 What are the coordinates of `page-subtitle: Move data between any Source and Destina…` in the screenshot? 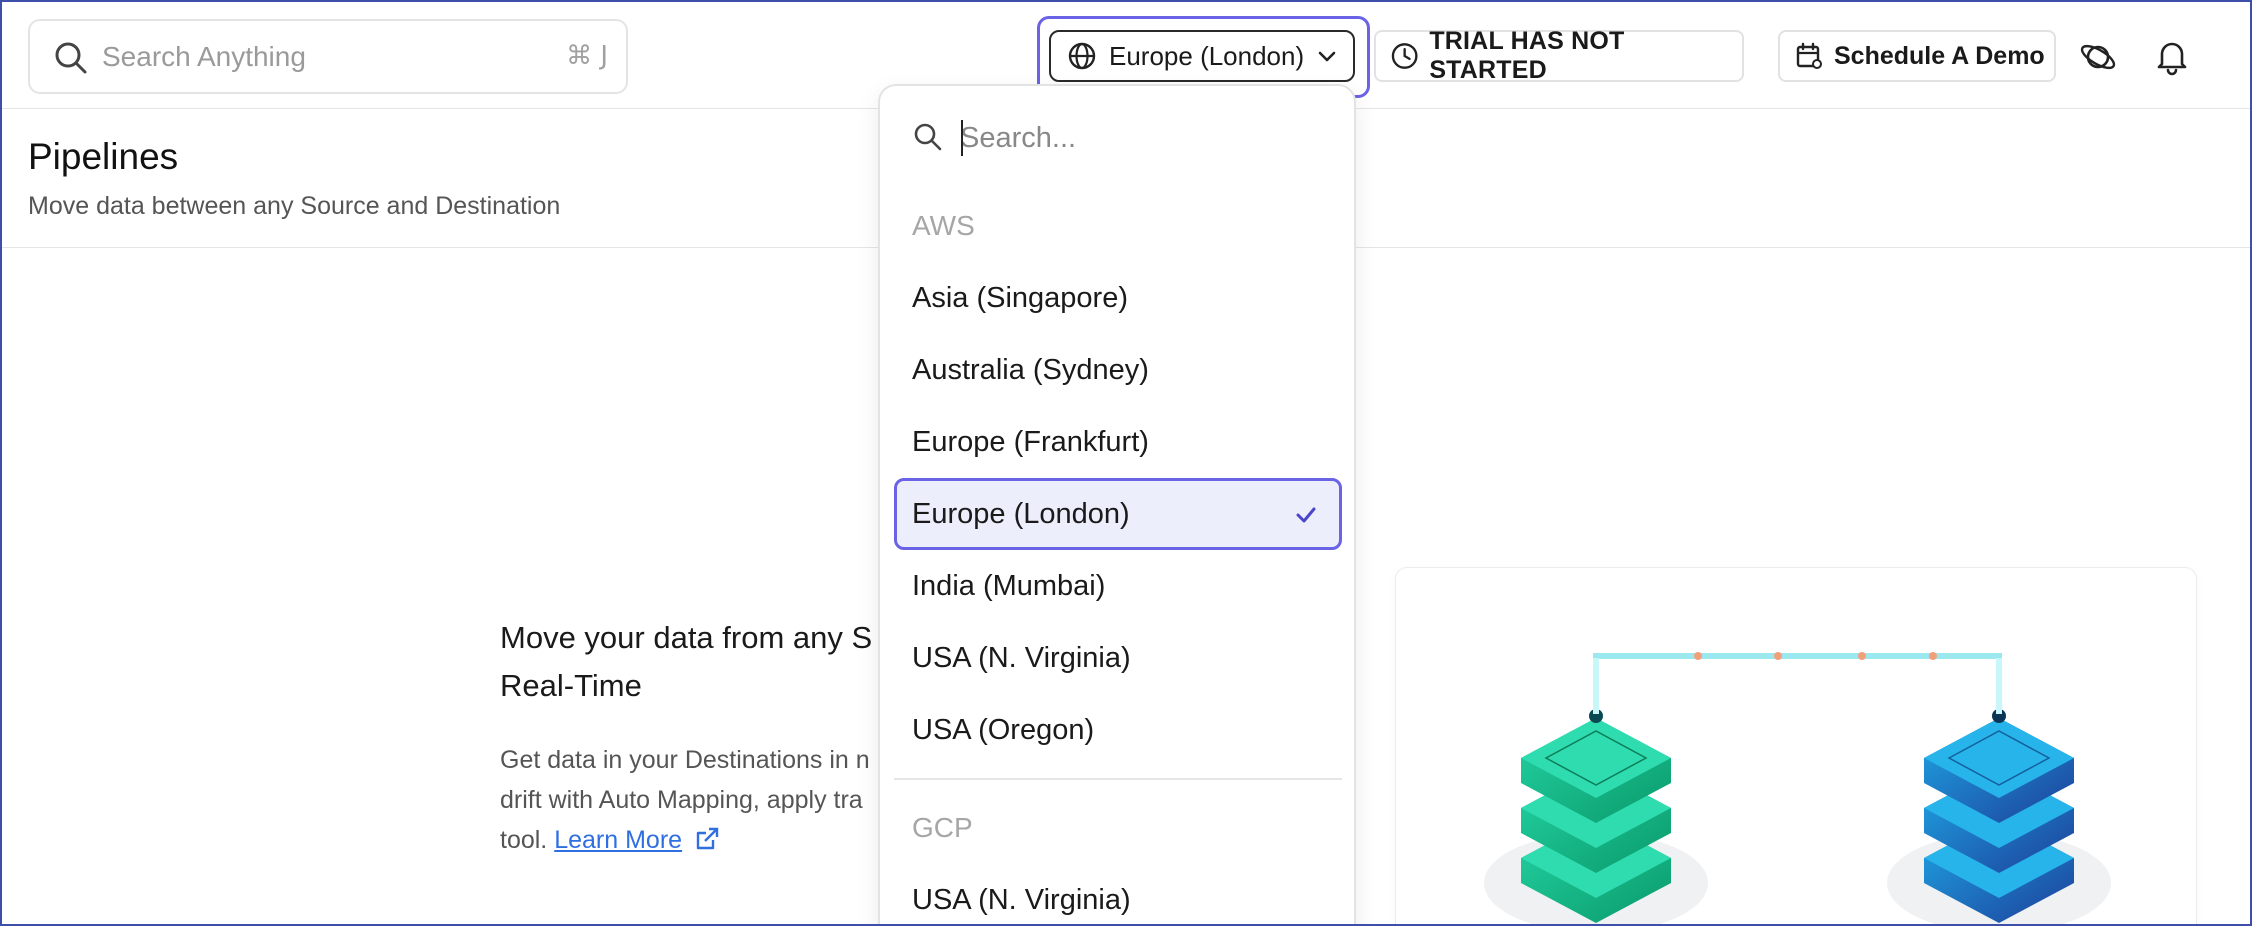 It's located at (294, 206).